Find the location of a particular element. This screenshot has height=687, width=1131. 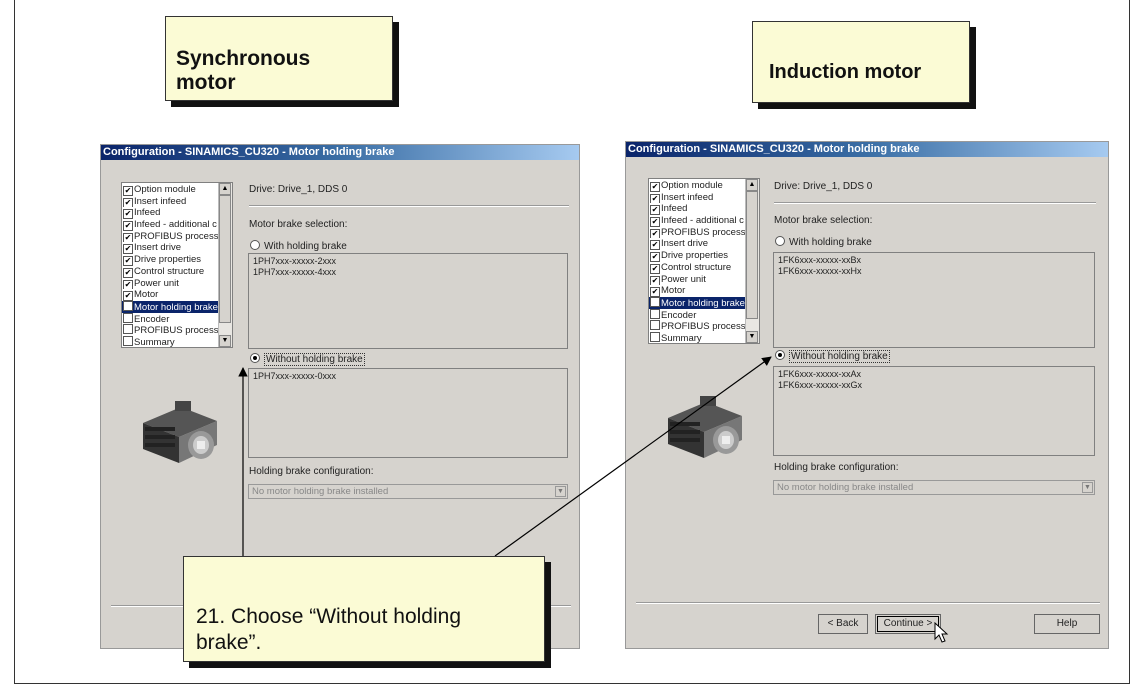

callout-induction: Induction motor is located at coordinates (861, 62).